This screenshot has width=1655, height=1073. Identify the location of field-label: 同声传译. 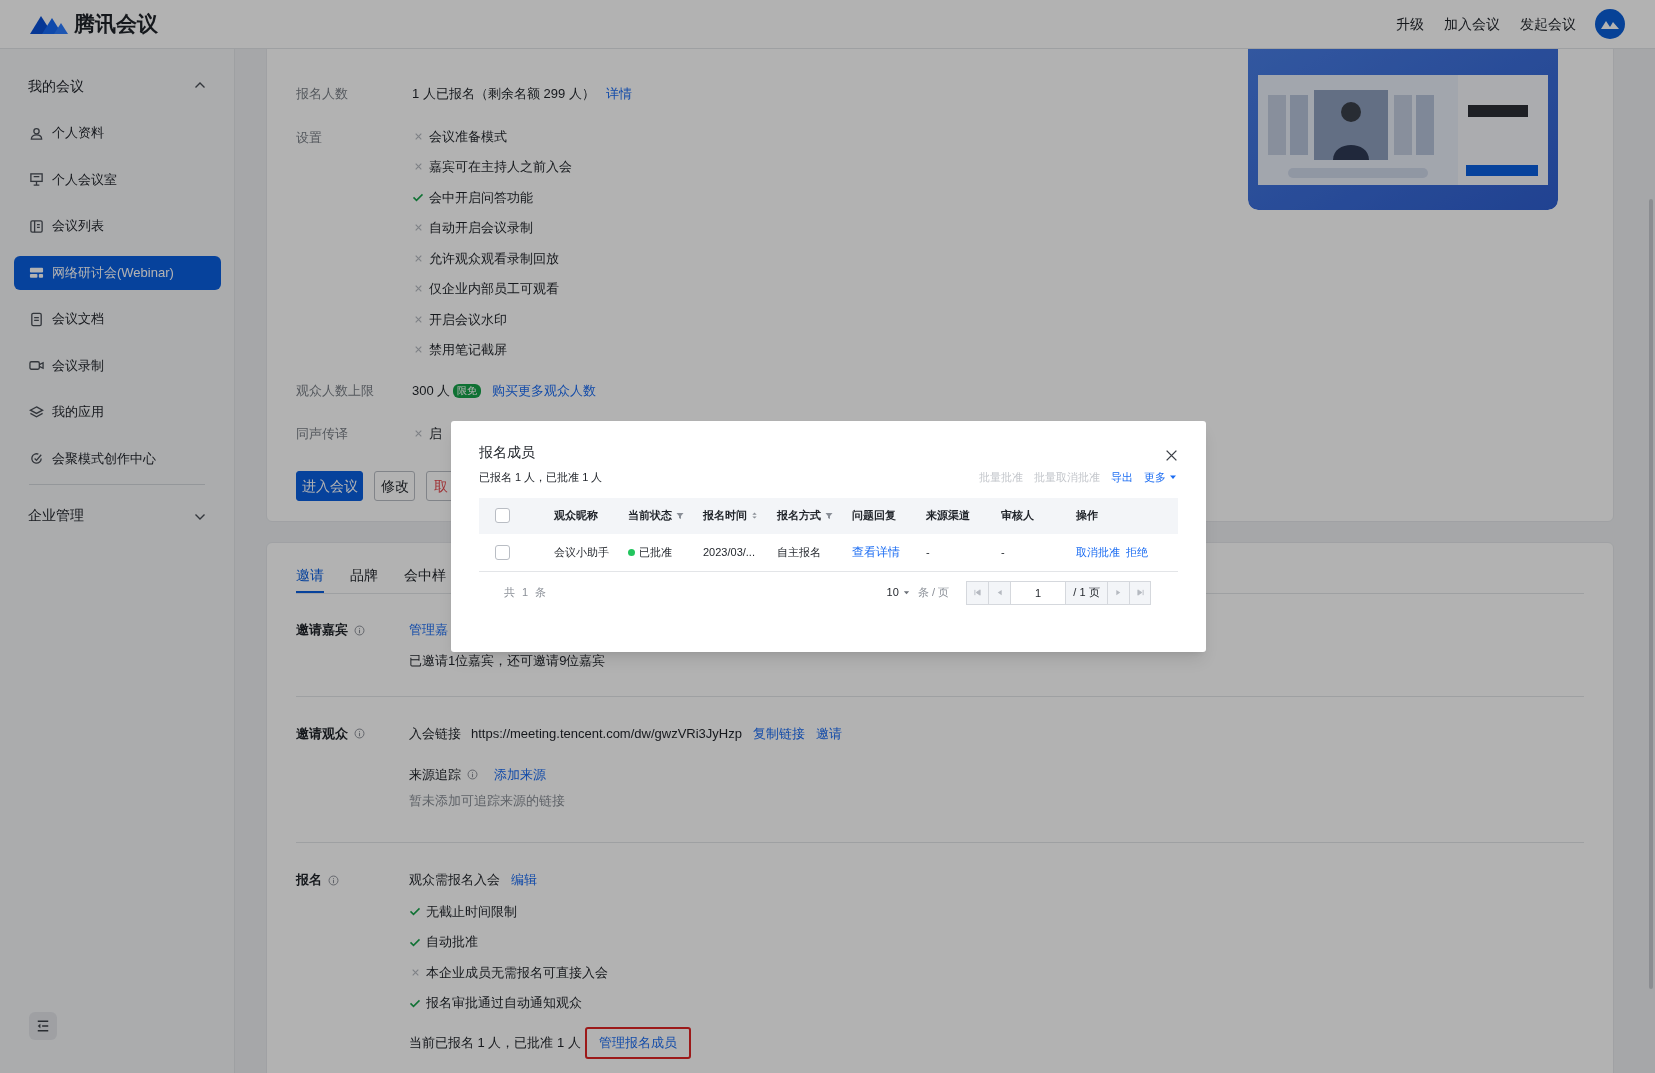
(322, 433).